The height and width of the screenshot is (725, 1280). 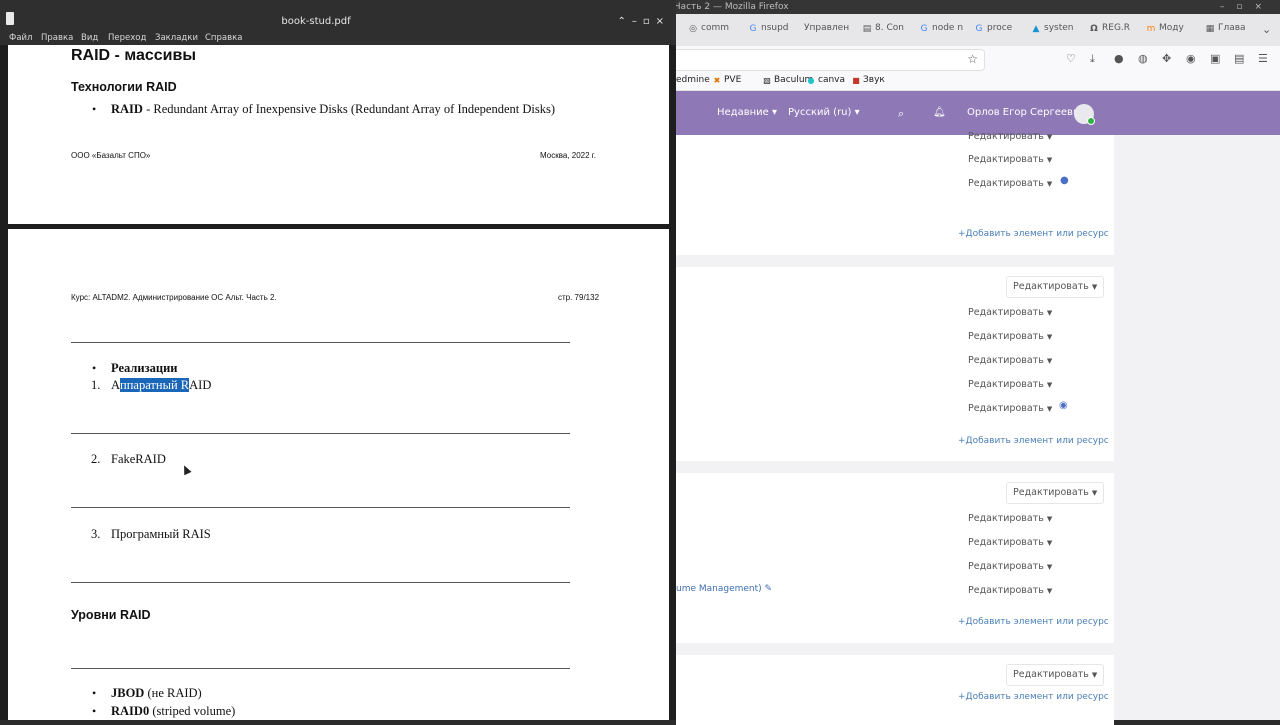 I want to click on pocket-icon: ♡, so click(x=1071, y=58).